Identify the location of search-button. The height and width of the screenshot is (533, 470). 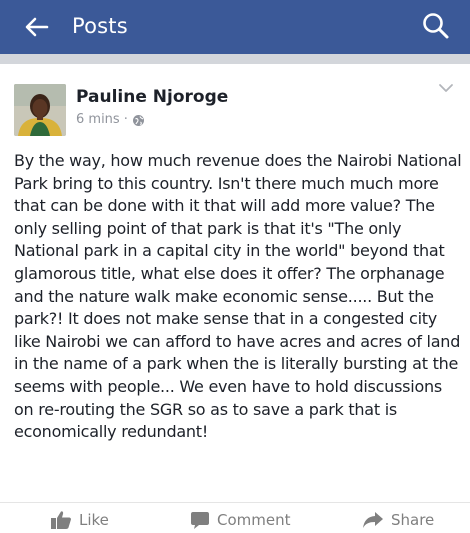
(436, 26).